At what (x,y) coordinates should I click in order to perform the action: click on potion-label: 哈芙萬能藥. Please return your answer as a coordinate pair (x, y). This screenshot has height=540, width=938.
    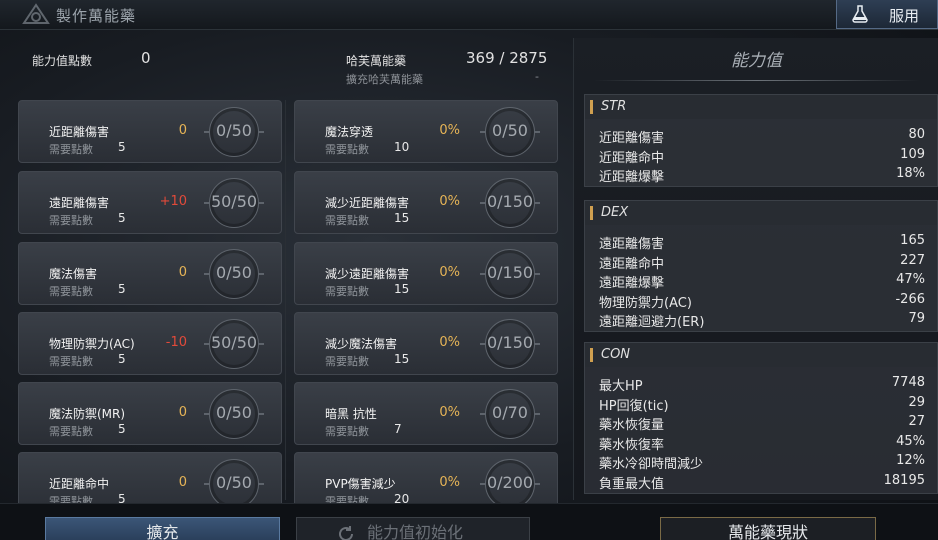
    Looking at the image, I should click on (376, 61).